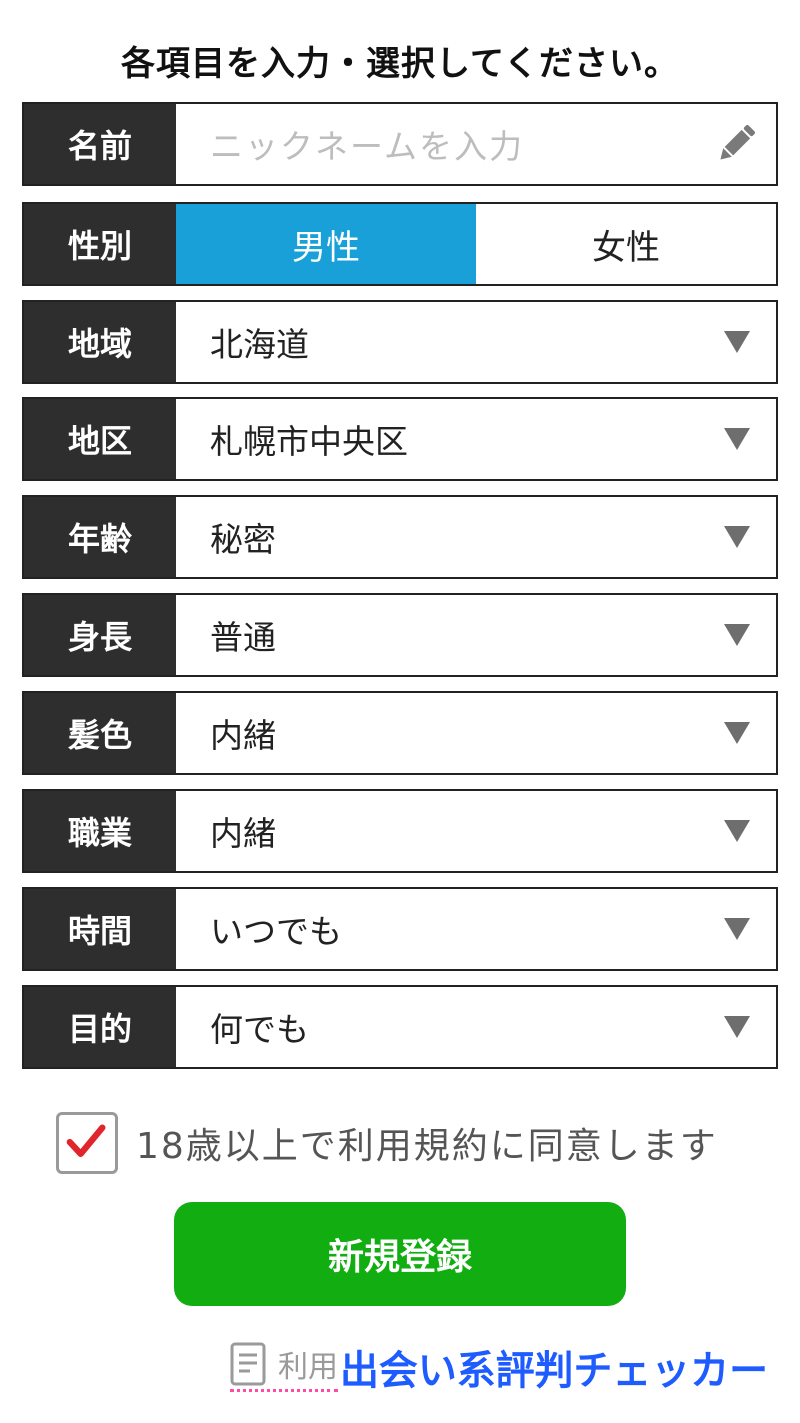 The image size is (800, 1423). Describe the element at coordinates (400, 1254) in the screenshot. I see `register-button: 新規登録` at that location.